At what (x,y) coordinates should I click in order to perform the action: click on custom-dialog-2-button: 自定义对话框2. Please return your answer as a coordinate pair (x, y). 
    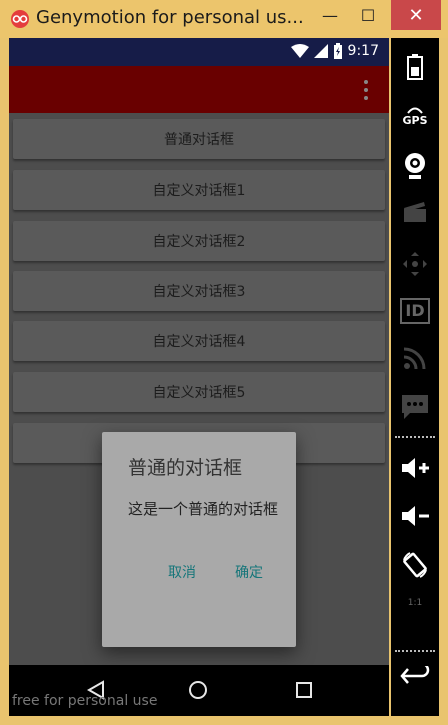
    Looking at the image, I should click on (199, 241).